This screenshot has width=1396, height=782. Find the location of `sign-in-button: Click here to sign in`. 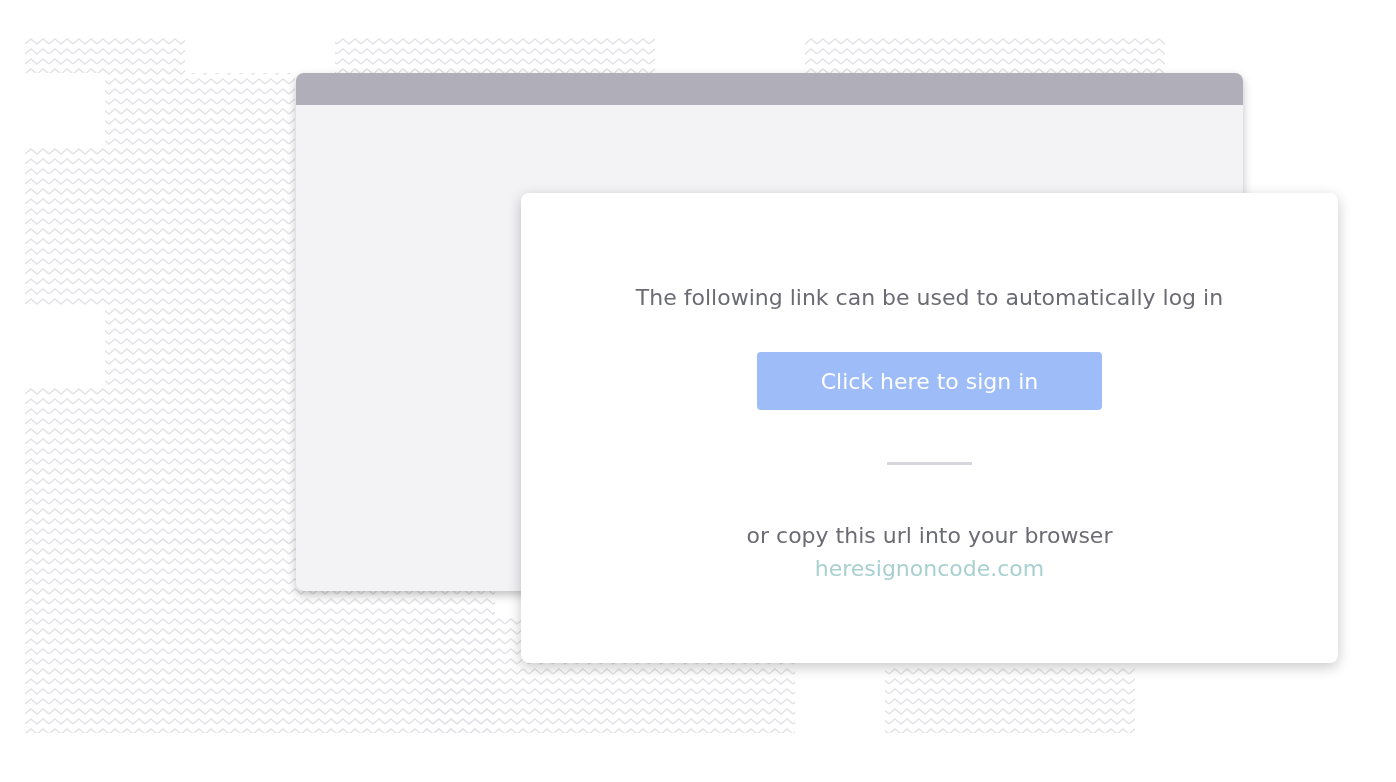

sign-in-button: Click here to sign in is located at coordinates (929, 381).